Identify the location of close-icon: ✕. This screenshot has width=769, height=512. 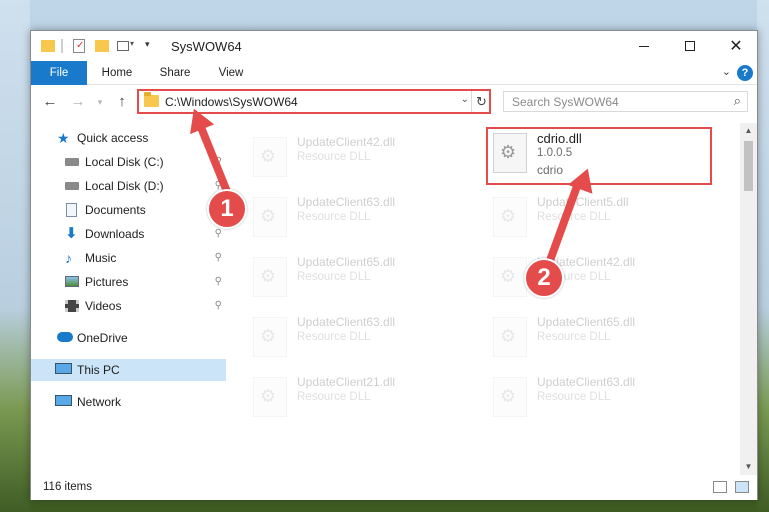
(736, 46).